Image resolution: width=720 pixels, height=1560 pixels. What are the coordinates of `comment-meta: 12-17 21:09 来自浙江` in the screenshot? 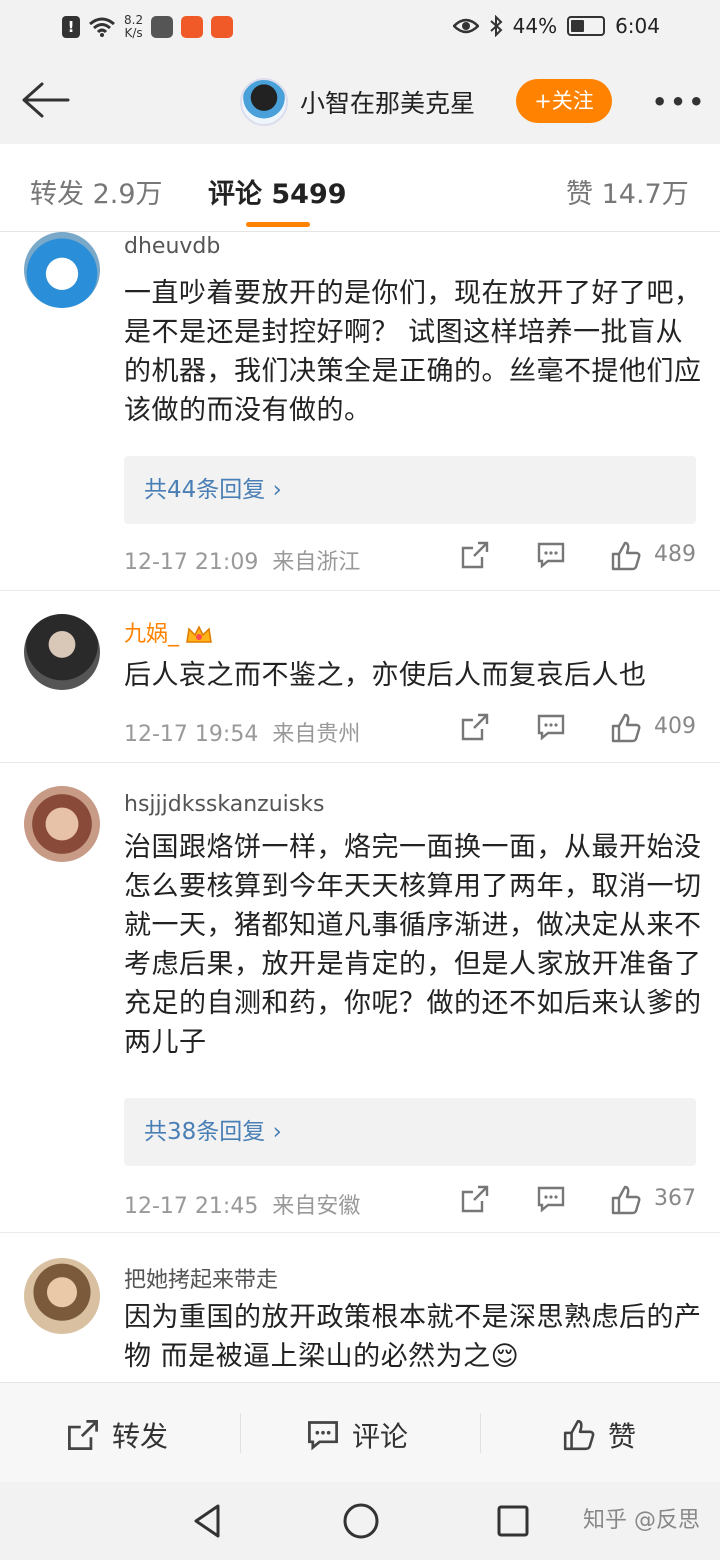 It's located at (242, 562).